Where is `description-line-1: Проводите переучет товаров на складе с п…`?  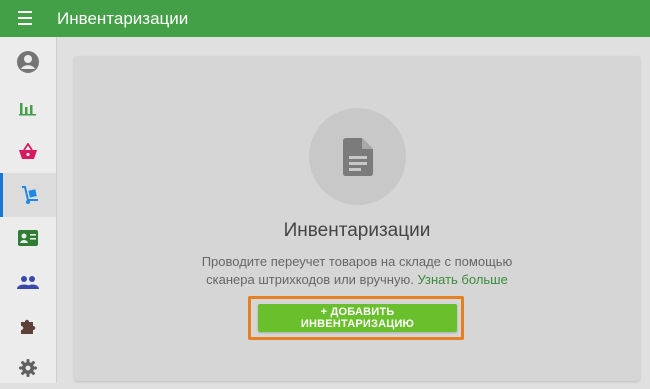
description-line-1: Проводите переучет товаров на складе с п… is located at coordinates (357, 261).